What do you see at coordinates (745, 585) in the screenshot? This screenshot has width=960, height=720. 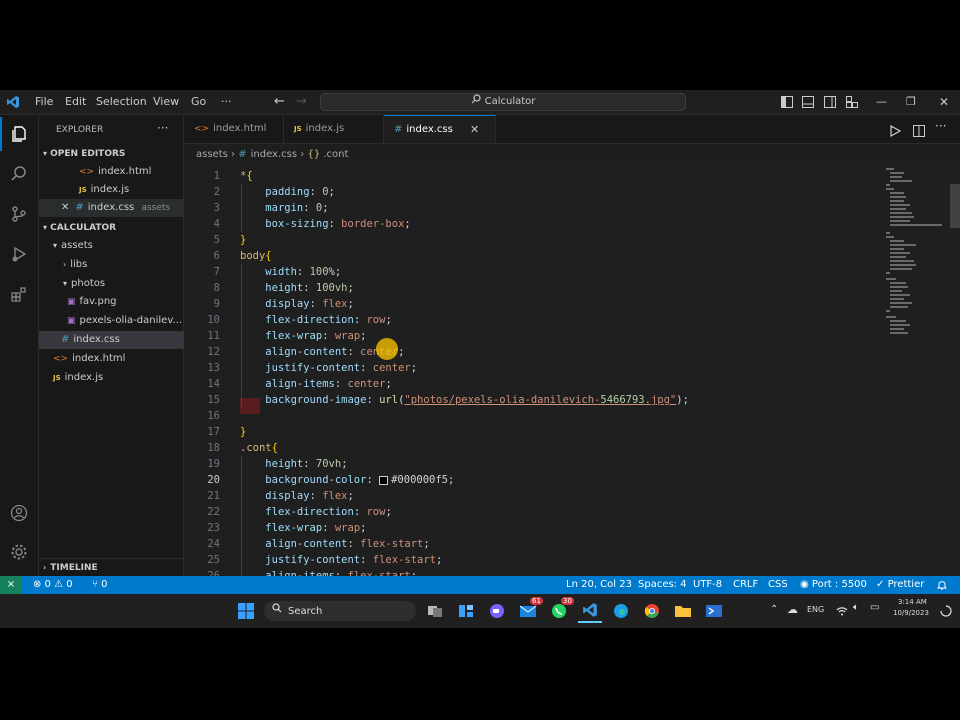 I see `line-ending: CRLF` at bounding box center [745, 585].